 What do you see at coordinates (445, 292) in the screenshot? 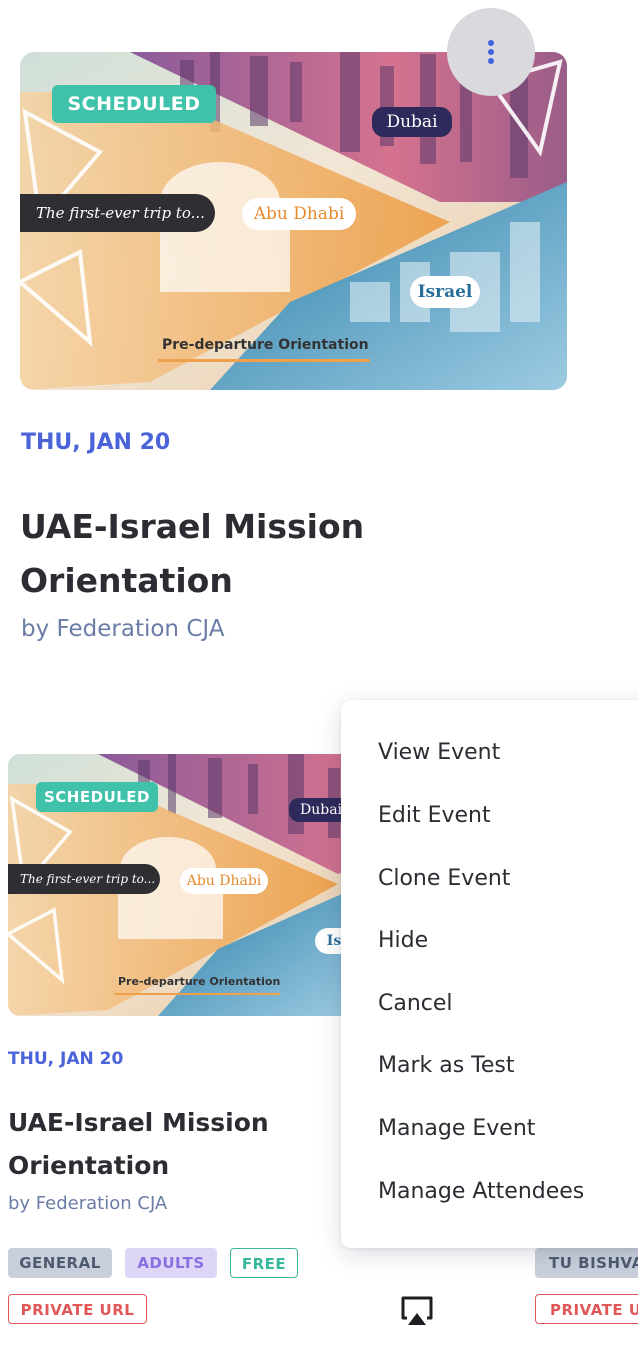
I see `city-label-israel: Israel` at bounding box center [445, 292].